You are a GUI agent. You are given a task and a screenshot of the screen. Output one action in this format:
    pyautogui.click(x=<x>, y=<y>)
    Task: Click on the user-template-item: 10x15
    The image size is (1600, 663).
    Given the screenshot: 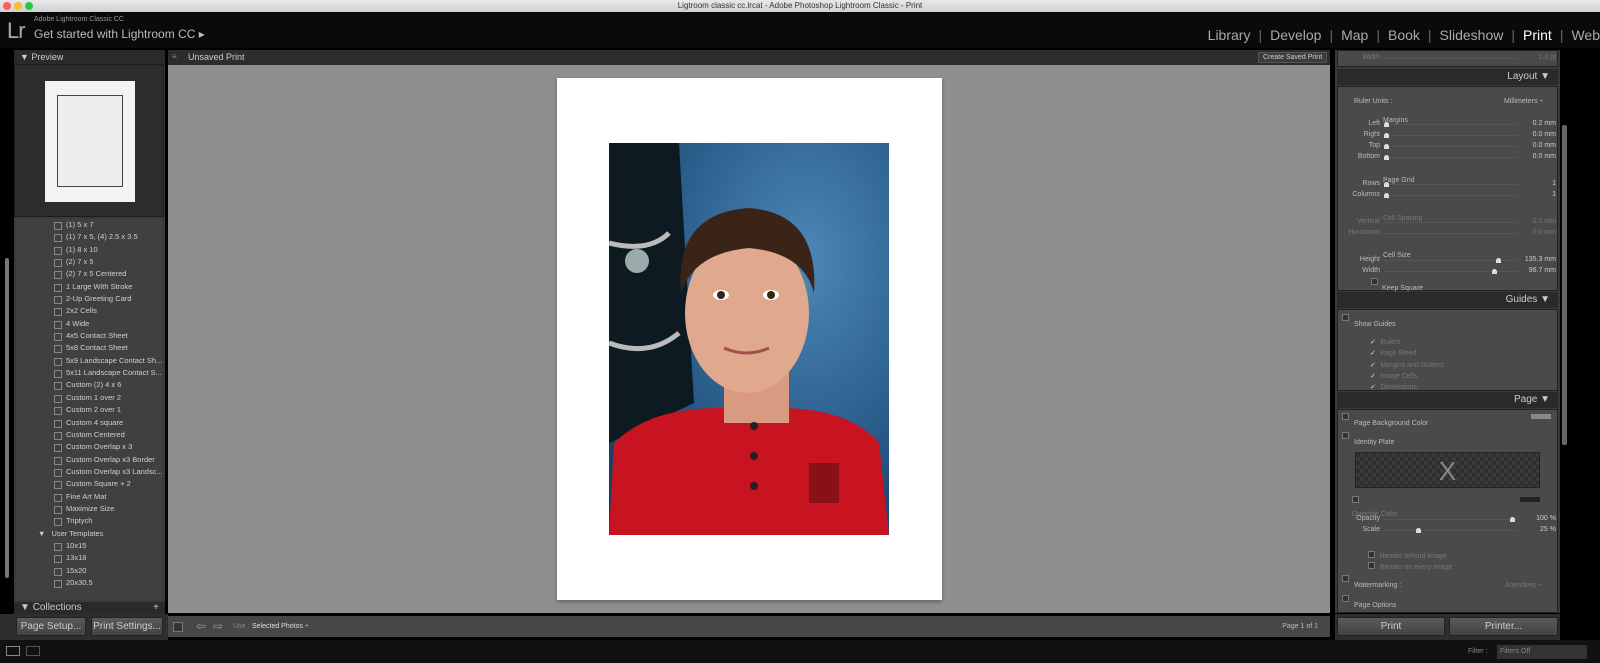 What is the action you would take?
    pyautogui.click(x=89, y=546)
    